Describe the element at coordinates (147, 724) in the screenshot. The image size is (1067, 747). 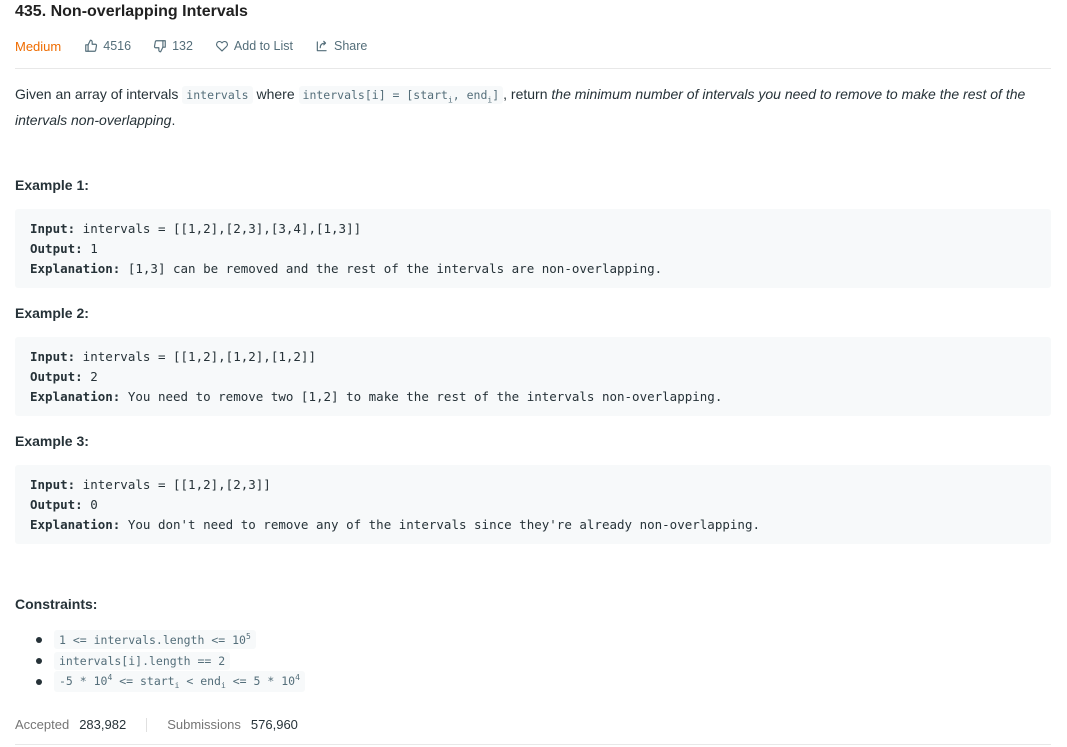
I see `stats-separator` at that location.